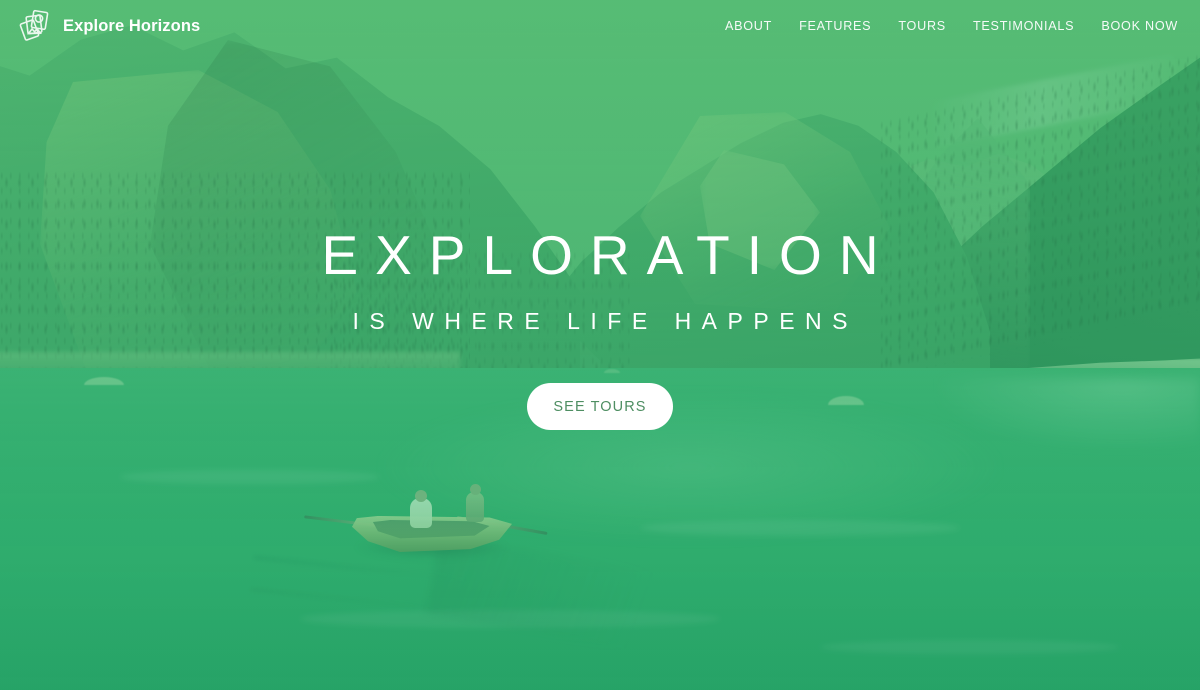  I want to click on nav-link-testimonials: TESTIMONIALS, so click(1023, 26).